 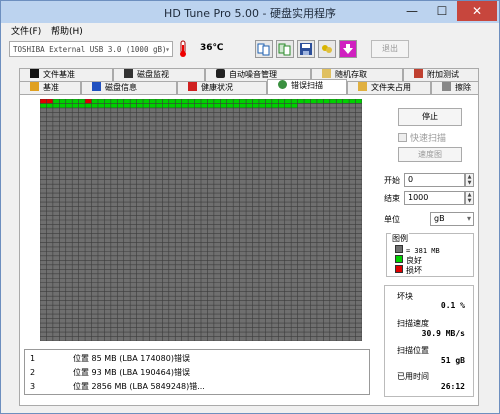 I want to click on start-input: 0, so click(x=434, y=180).